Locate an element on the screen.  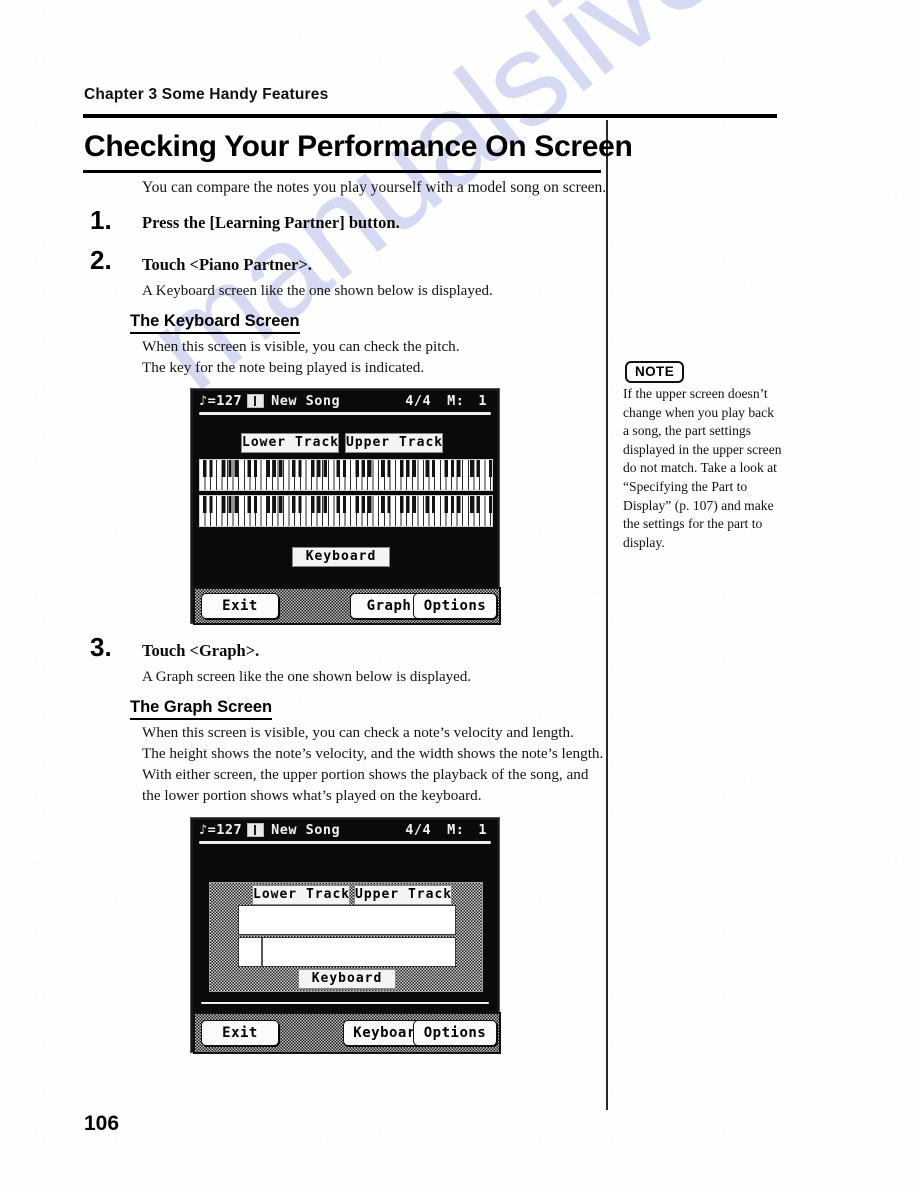
lcd1-tab-lower-track: Lower Track is located at coordinates (290, 443).